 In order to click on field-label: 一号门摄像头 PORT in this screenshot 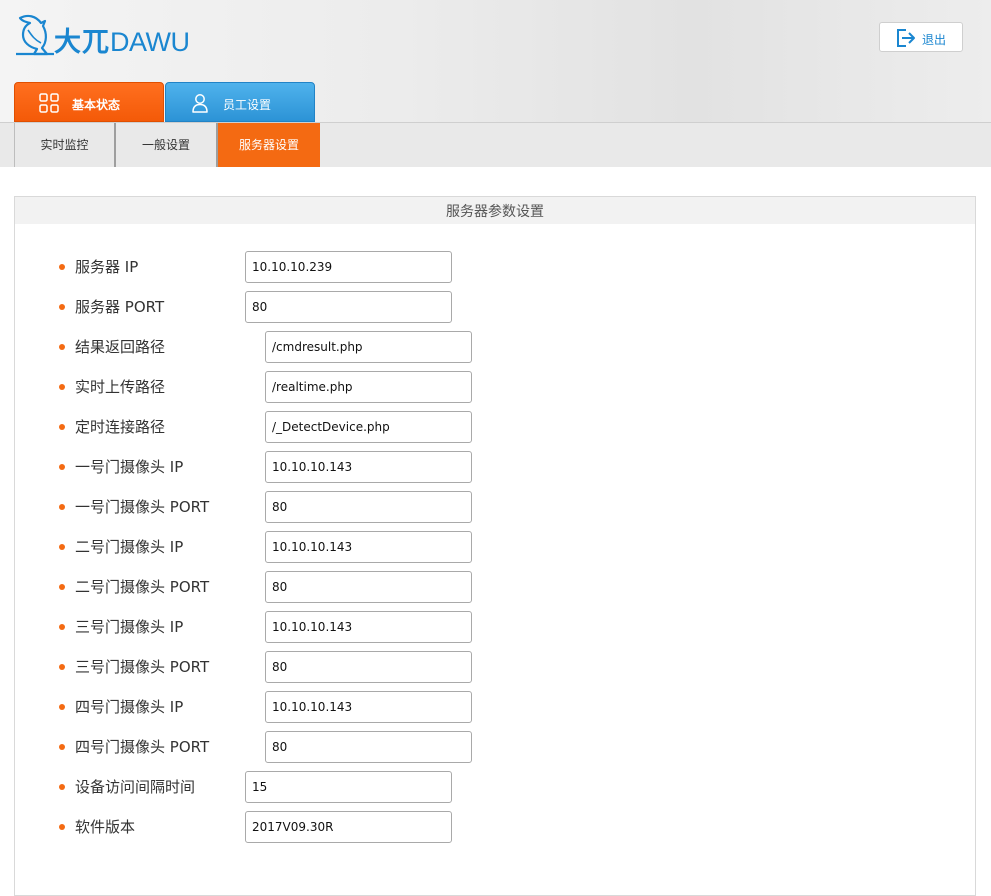, I will do `click(142, 507)`.